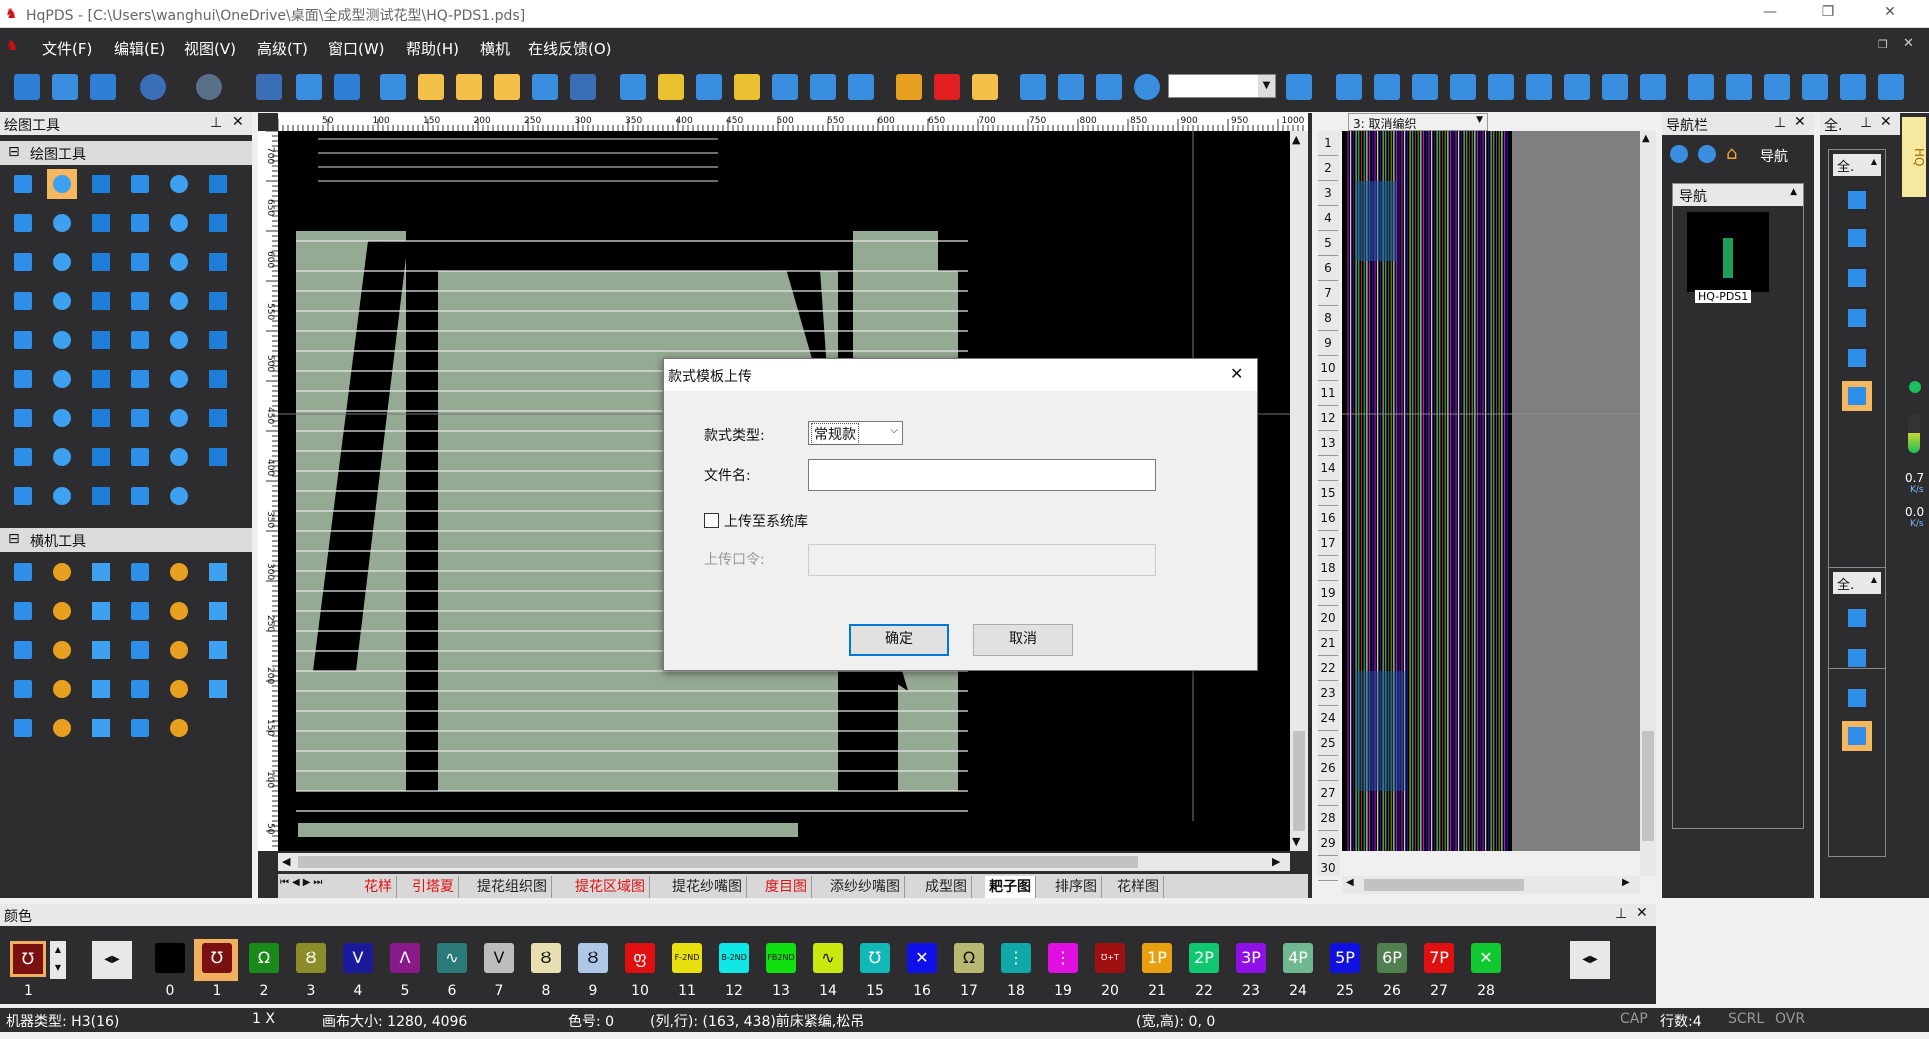  I want to click on layer3-icon, so click(985, 87).